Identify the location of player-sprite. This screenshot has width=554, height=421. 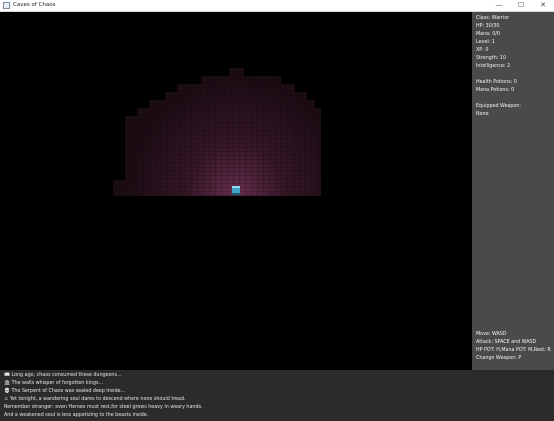
(236, 190).